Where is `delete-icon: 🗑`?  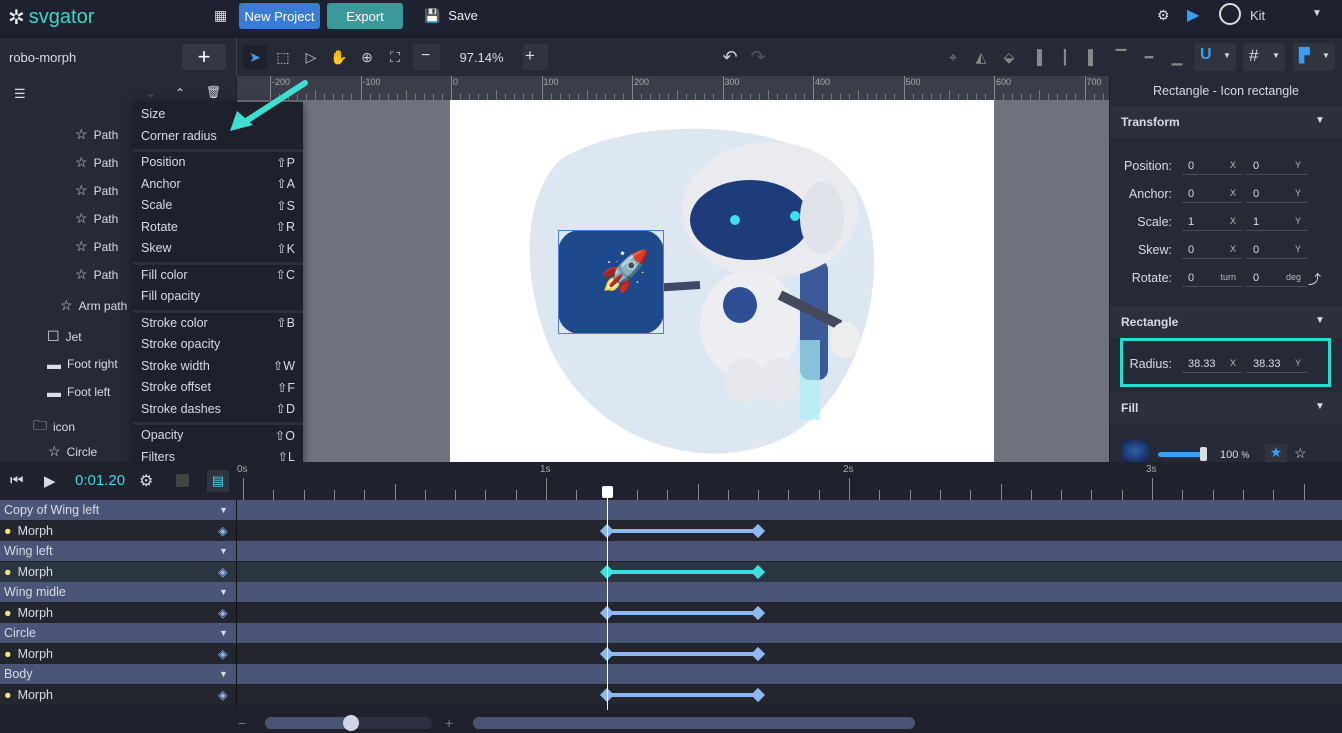
delete-icon: 🗑 is located at coordinates (213, 92).